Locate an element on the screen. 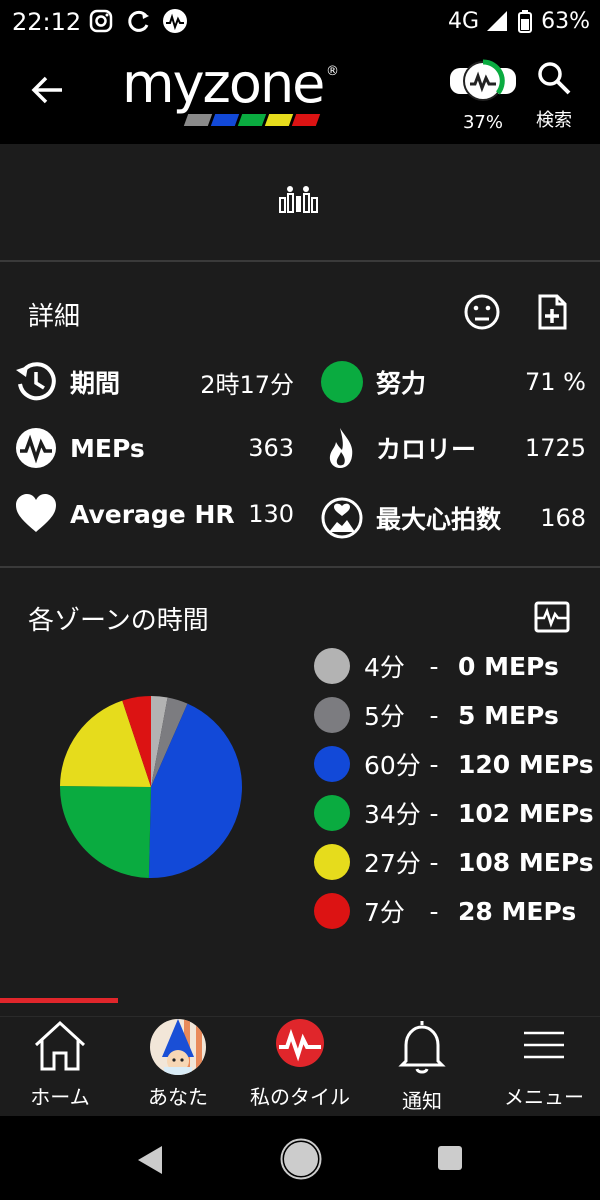 The image size is (600, 1200). zone-minutes: 4分 is located at coordinates (384, 667).